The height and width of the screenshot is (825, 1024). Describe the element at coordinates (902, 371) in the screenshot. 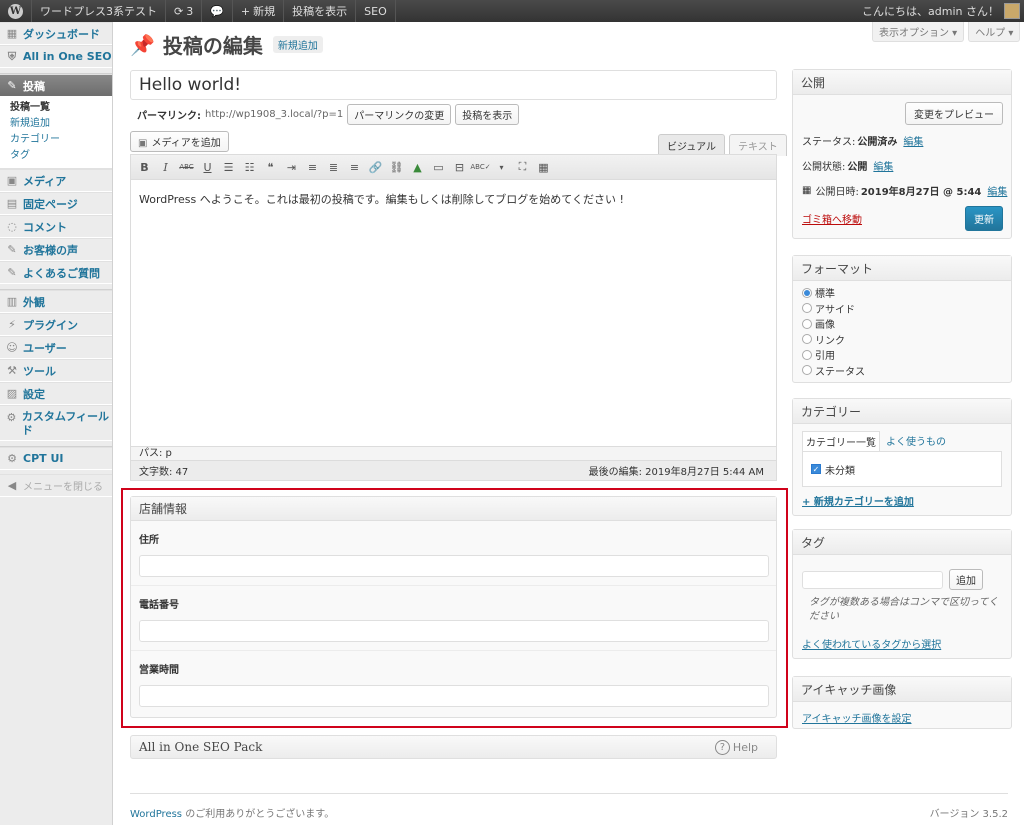

I see `format-option-status: ステータス` at that location.